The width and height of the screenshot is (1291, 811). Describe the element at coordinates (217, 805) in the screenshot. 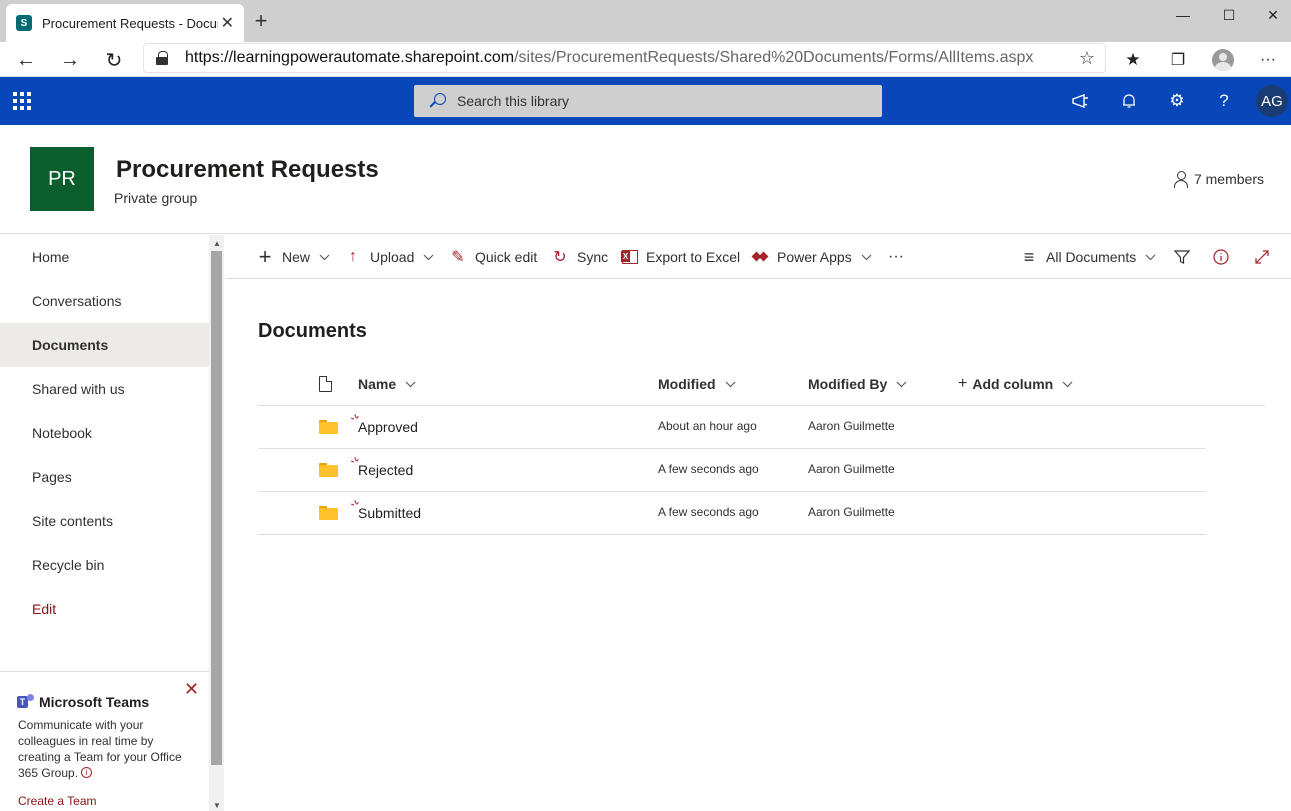

I see `scroll-down-arrow-icon: ▼` at that location.